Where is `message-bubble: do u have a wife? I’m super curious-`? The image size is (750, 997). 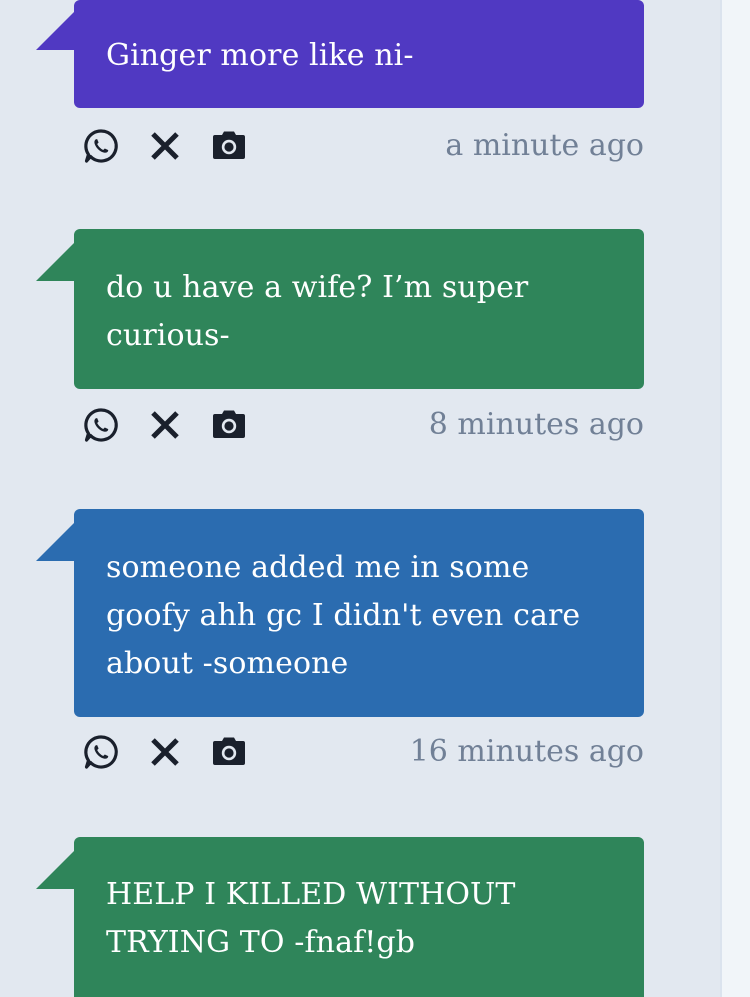 message-bubble: do u have a wife? I’m super curious- is located at coordinates (359, 309).